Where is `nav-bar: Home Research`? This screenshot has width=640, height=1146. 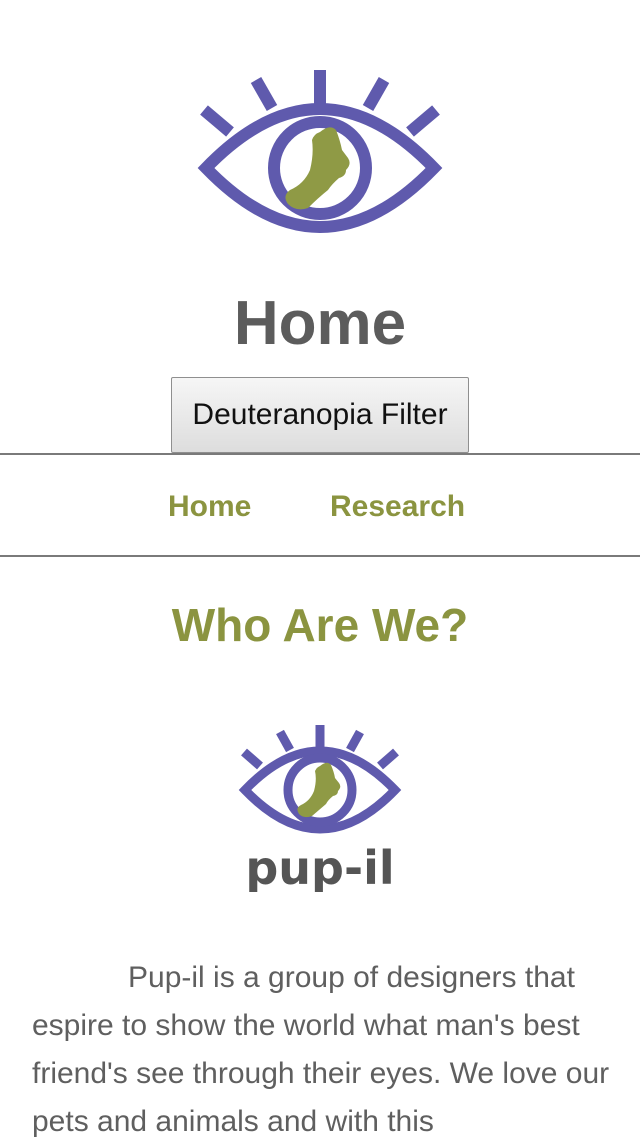
nav-bar: Home Research is located at coordinates (320, 505).